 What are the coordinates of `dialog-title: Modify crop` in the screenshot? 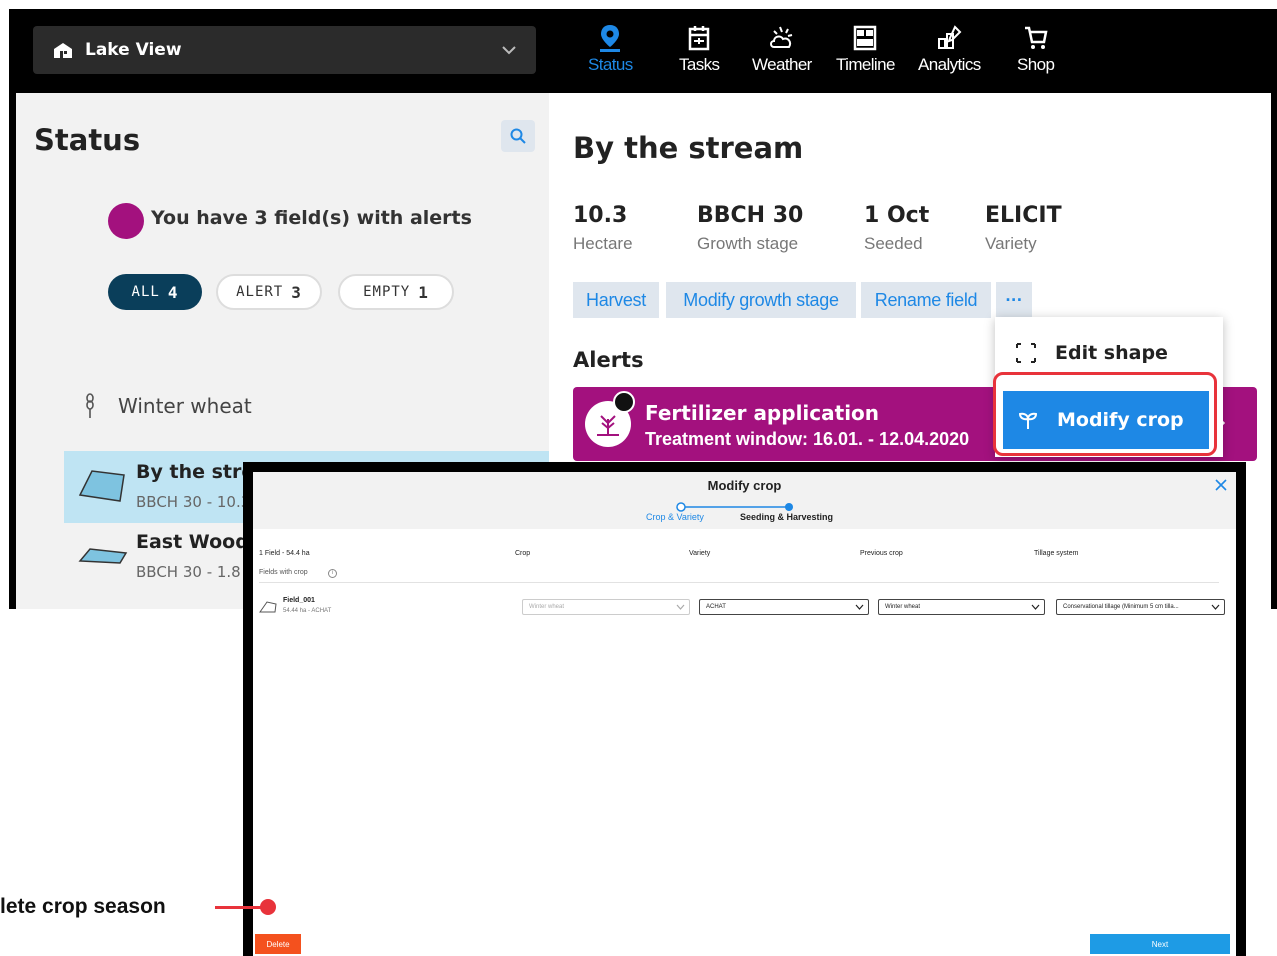 It's located at (744, 485).